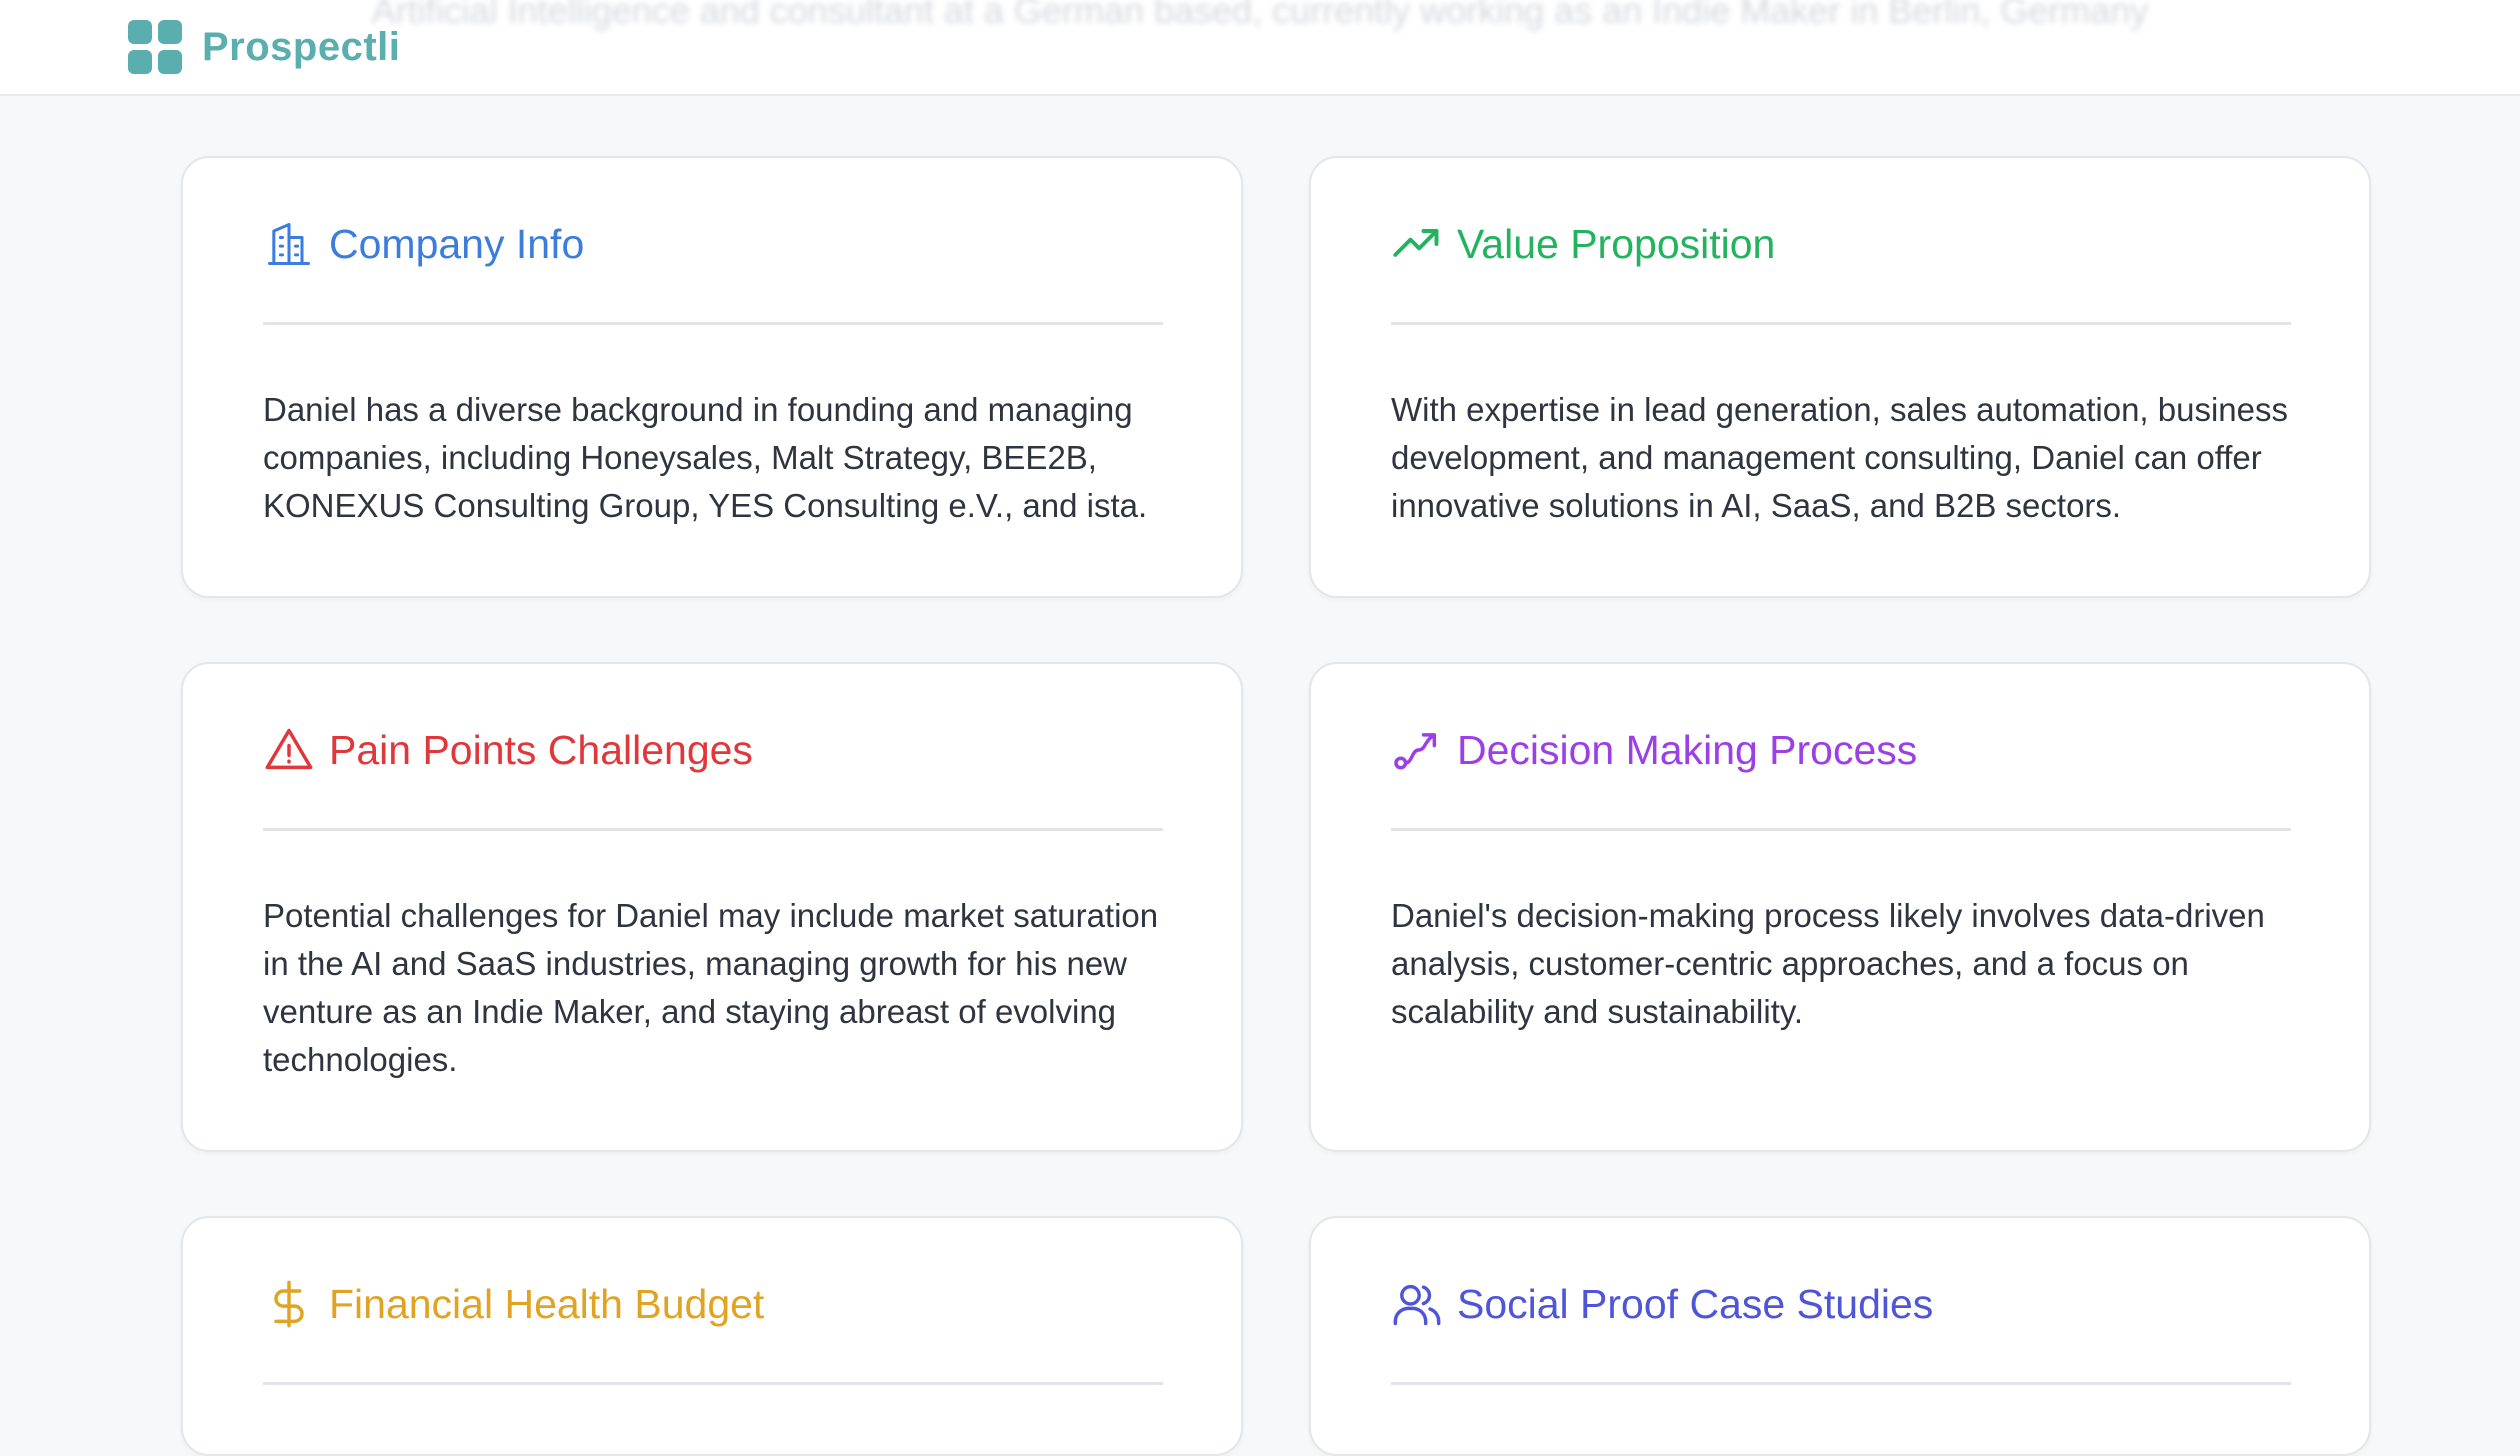 The width and height of the screenshot is (2520, 1456). I want to click on warning-triangle-icon, so click(289, 749).